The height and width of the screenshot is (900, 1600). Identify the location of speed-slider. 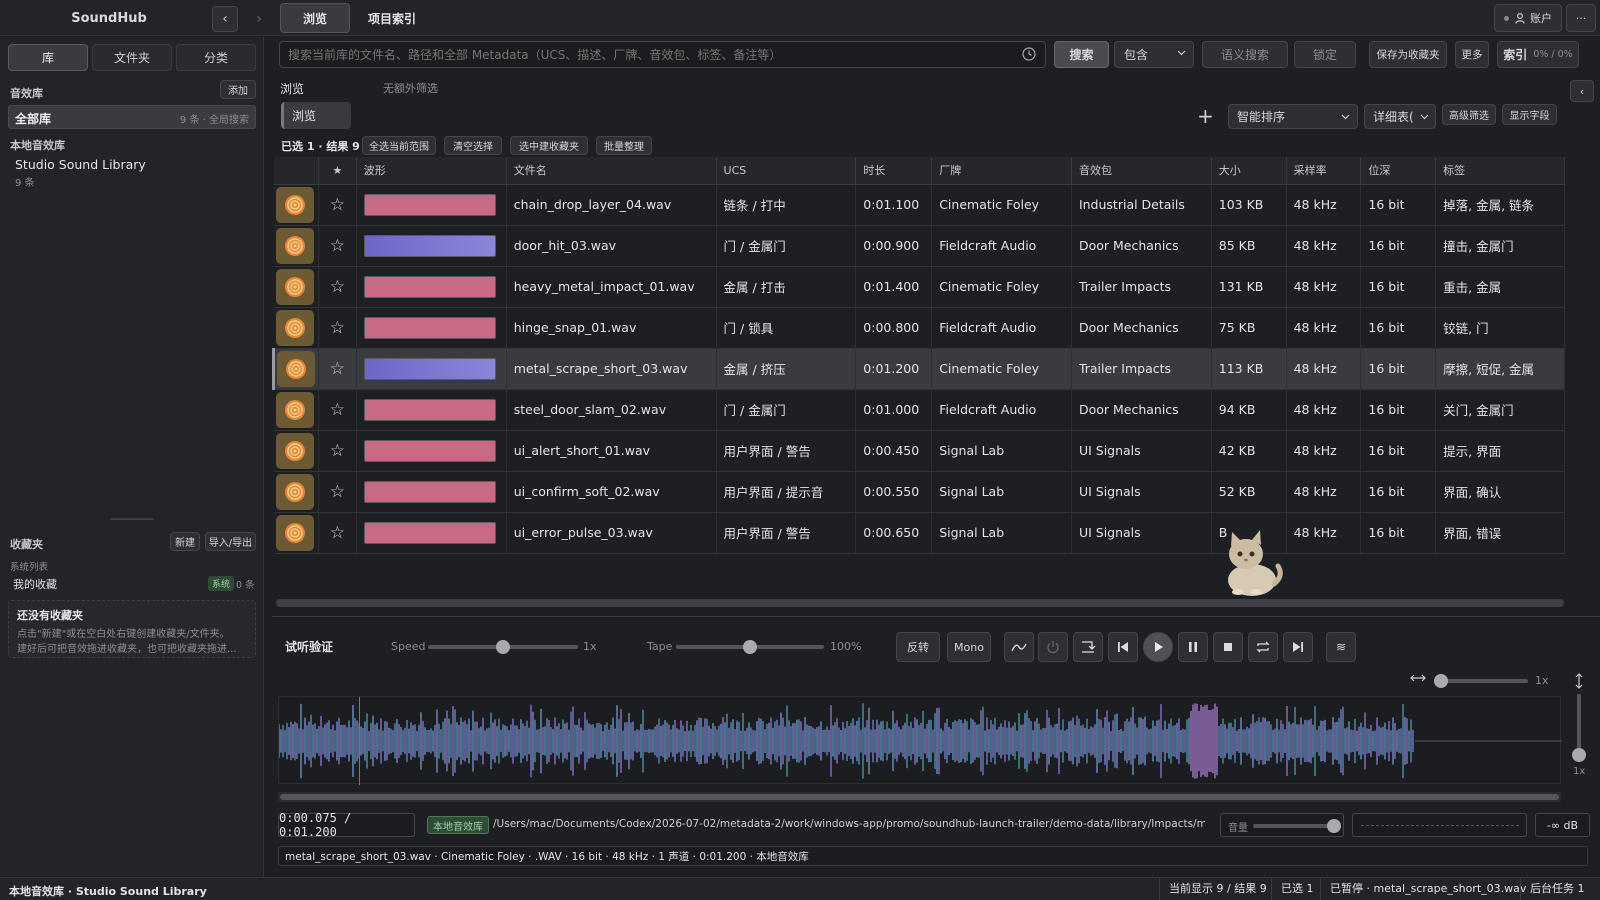
(503, 647).